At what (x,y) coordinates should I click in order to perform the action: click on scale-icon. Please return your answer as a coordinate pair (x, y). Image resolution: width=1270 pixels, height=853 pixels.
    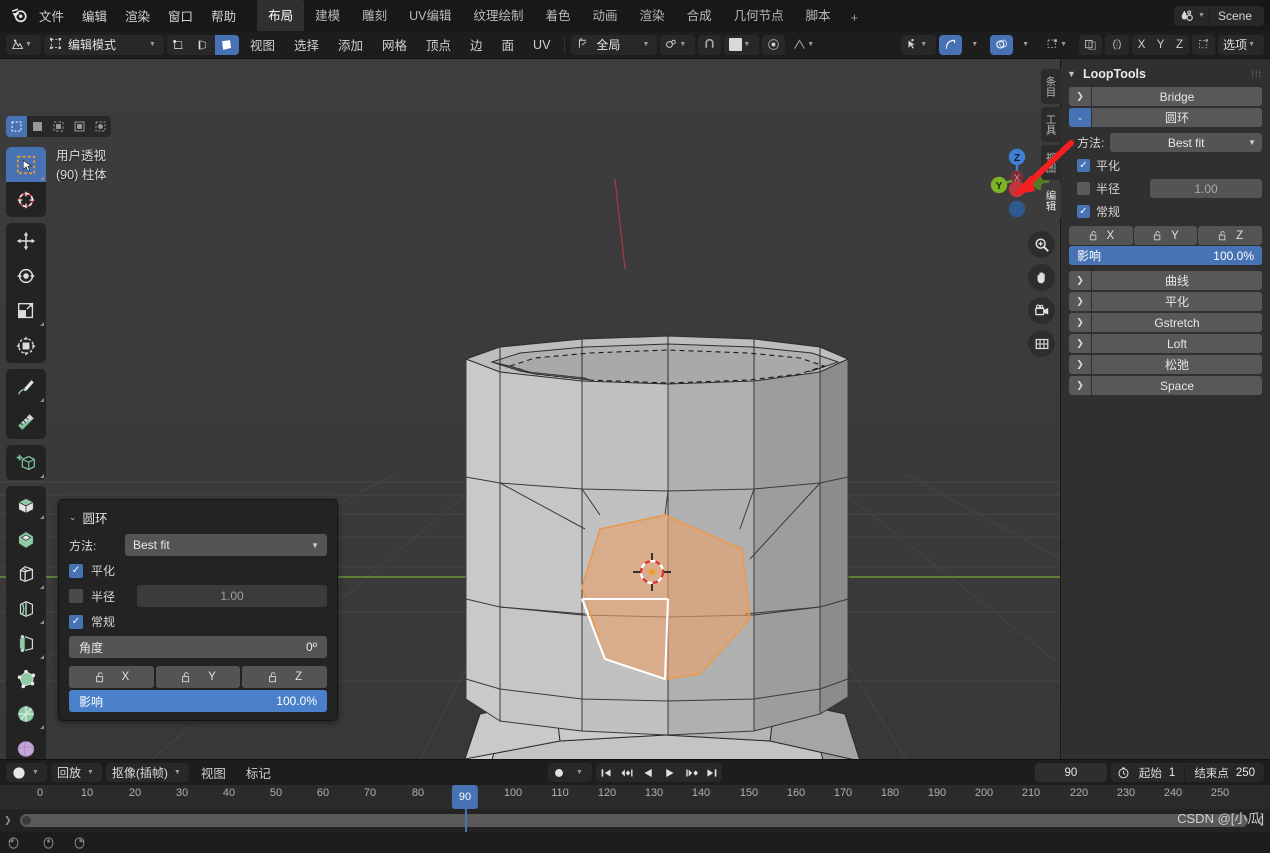
    Looking at the image, I should click on (26, 310).